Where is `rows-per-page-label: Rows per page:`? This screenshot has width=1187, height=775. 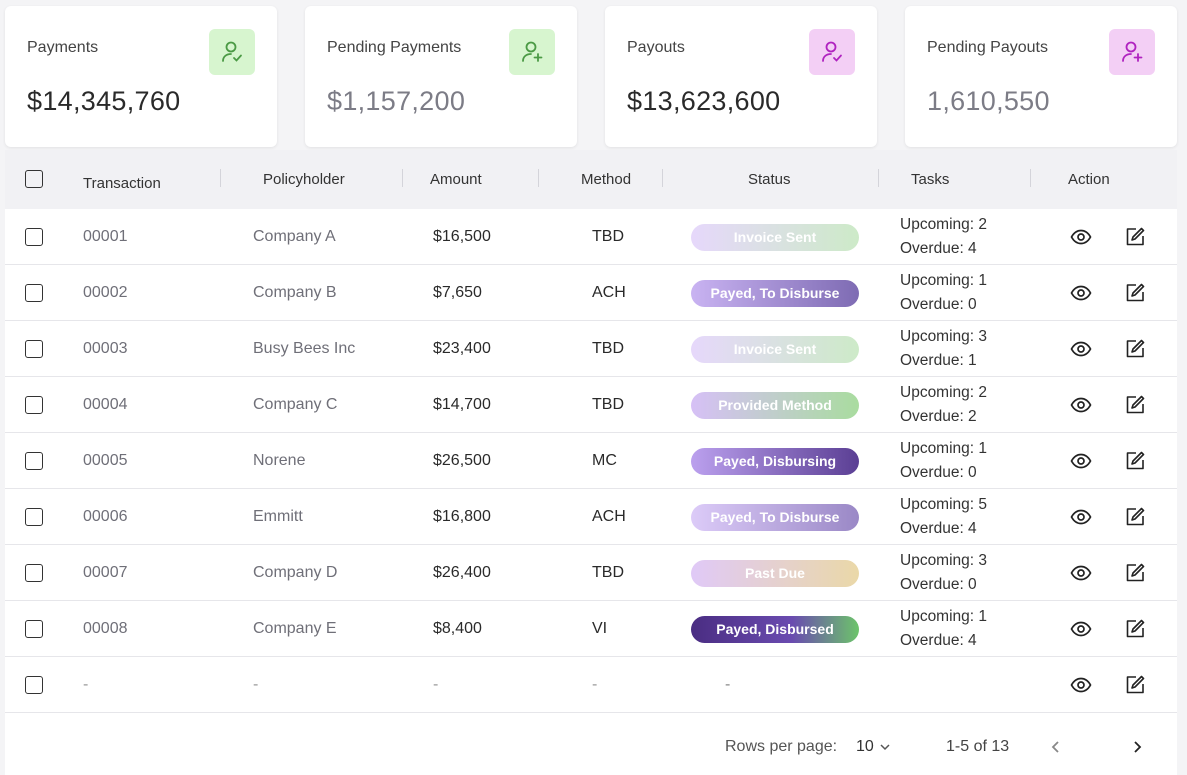
rows-per-page-label: Rows per page: is located at coordinates (781, 746).